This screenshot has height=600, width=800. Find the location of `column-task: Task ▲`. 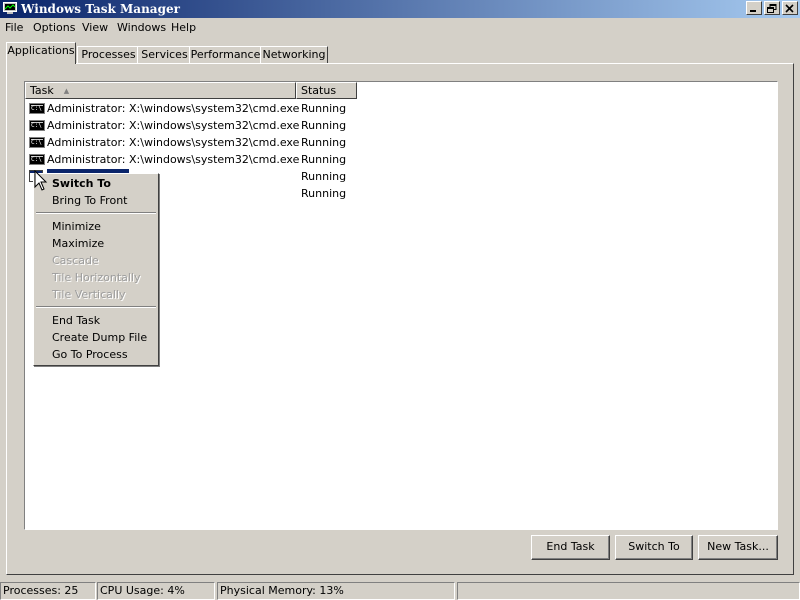

column-task: Task ▲ is located at coordinates (160, 90).